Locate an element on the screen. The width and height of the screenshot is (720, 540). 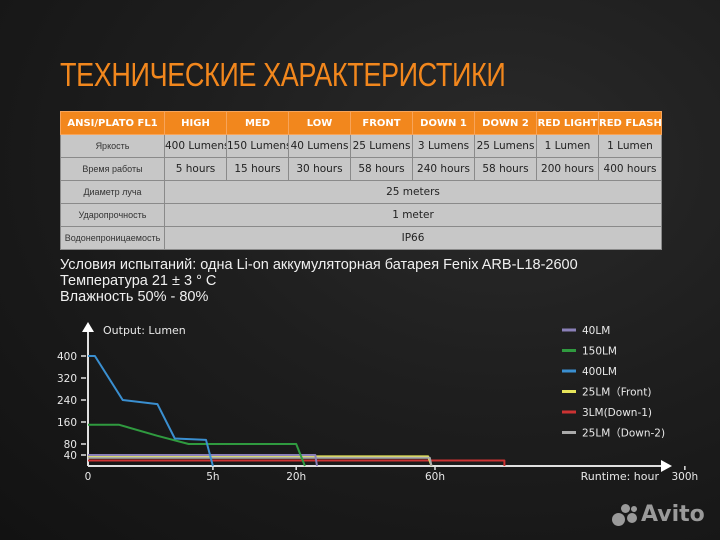
row-label: Яркость is located at coordinates (112, 146).